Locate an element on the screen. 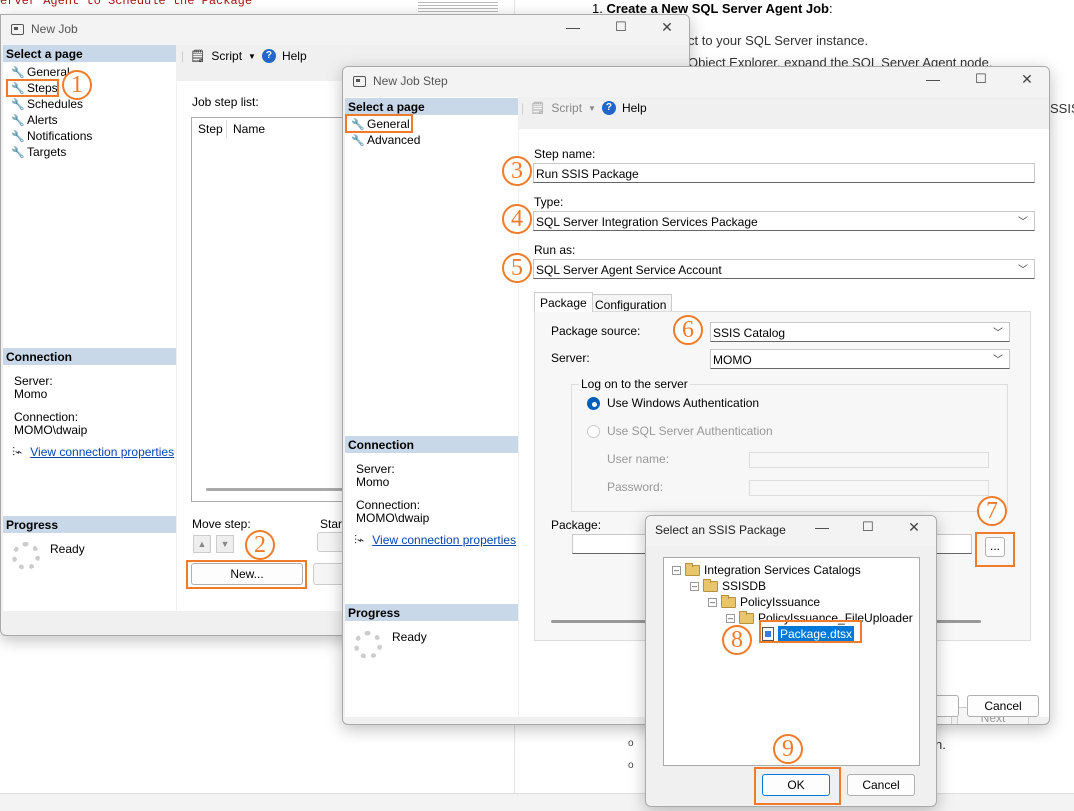 The image size is (1074, 811). tree-node-catalogs: – Integration Services Catalogs is located at coordinates (766, 569).